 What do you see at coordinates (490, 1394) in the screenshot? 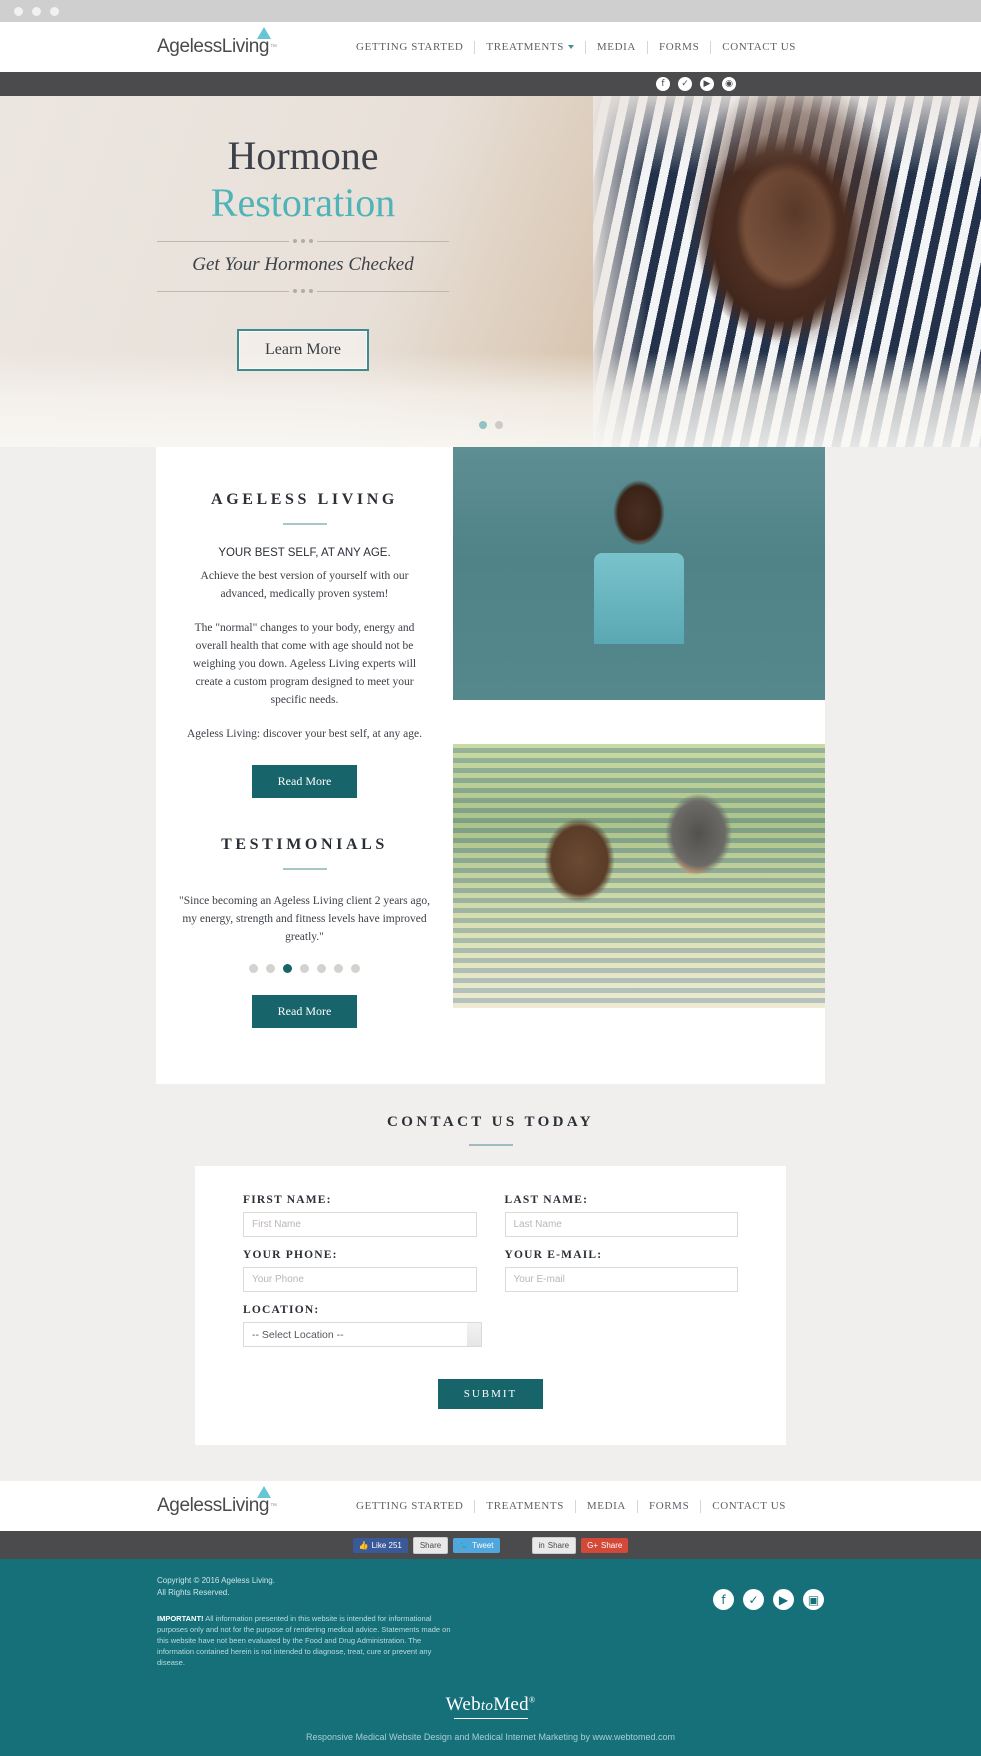
I see `submit-button: SUBMIT` at bounding box center [490, 1394].